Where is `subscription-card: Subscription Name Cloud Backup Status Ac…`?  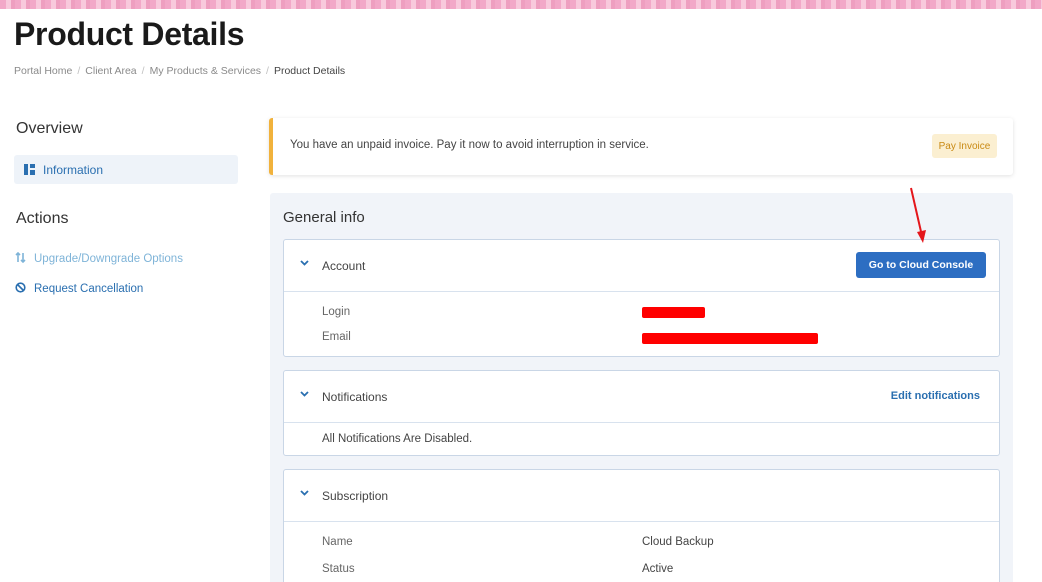 subscription-card: Subscription Name Cloud Backup Status Ac… is located at coordinates (641, 525).